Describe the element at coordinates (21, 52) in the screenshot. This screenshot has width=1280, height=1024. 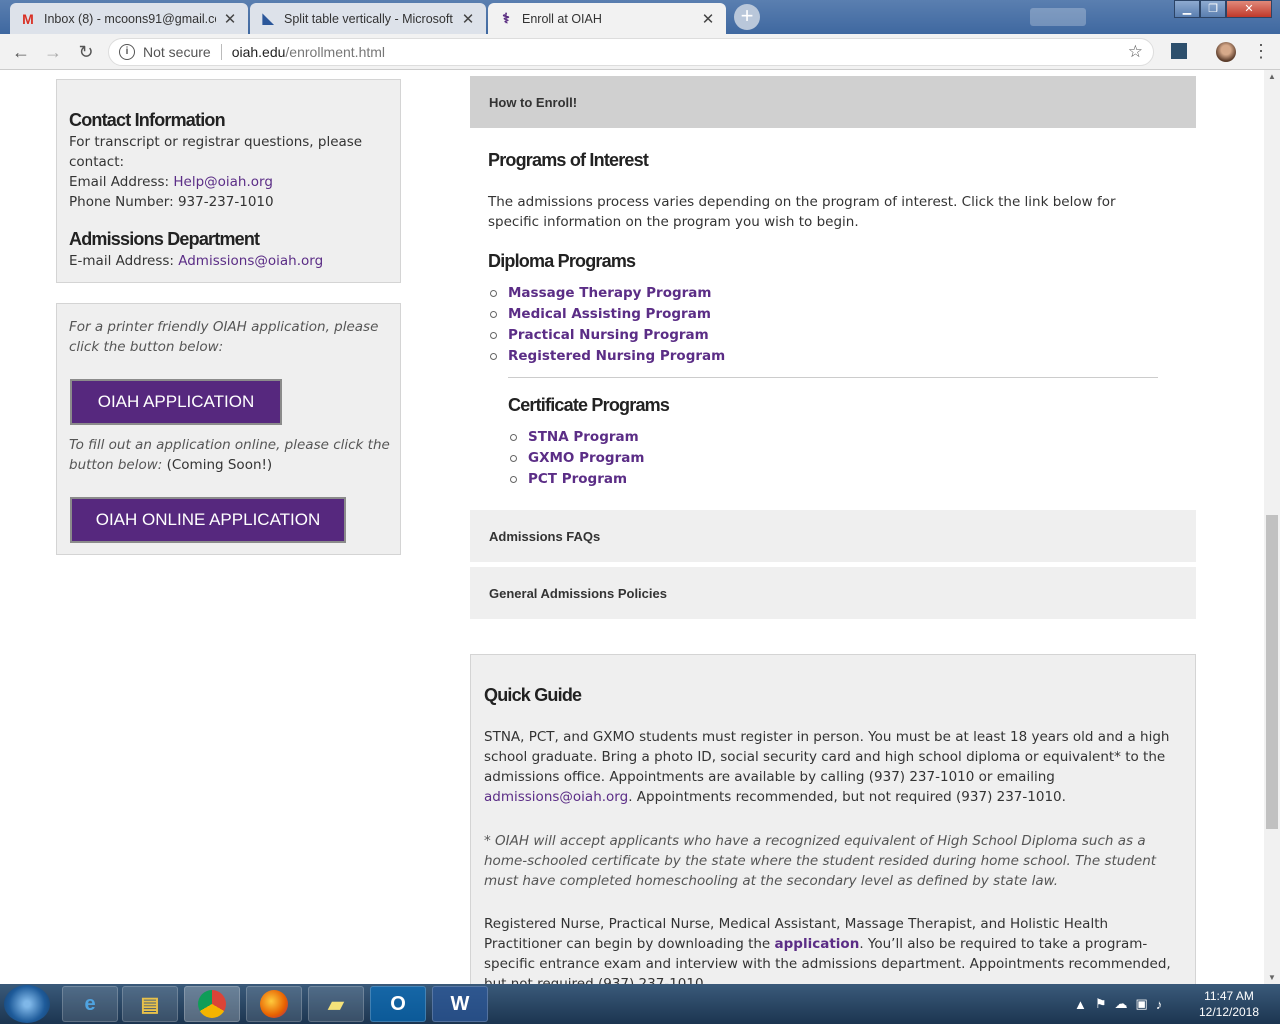
I see `back-arrow-icon: ←` at that location.